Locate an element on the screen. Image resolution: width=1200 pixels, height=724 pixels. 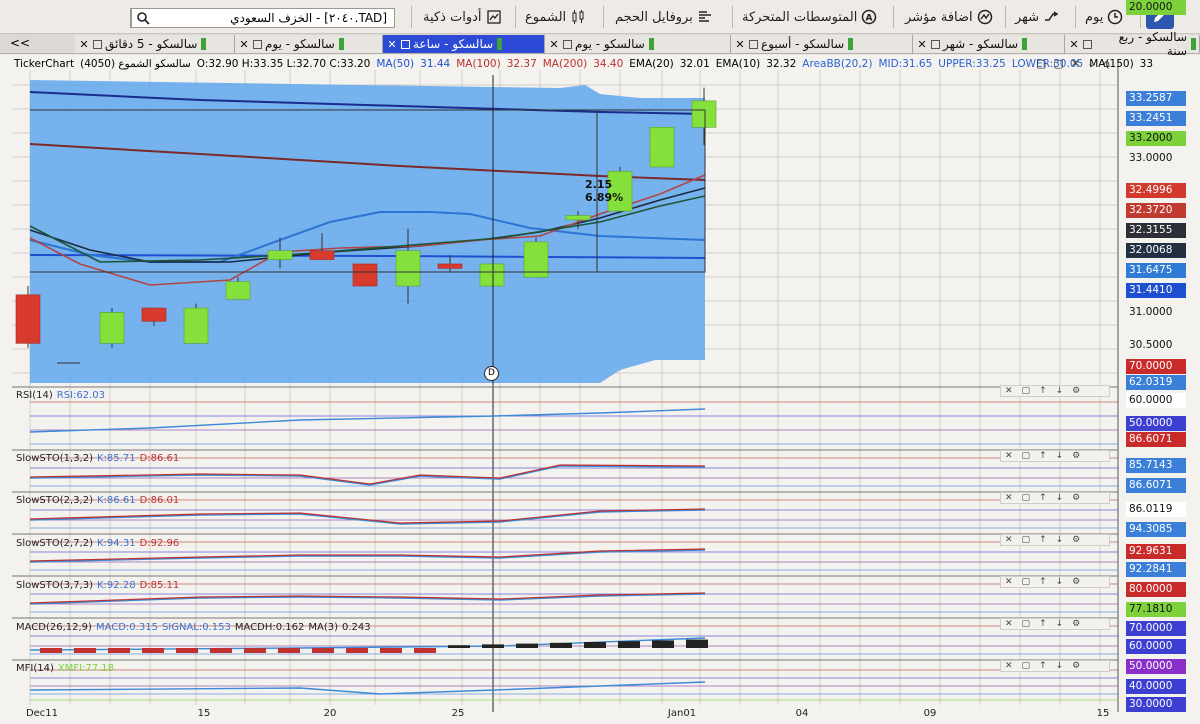
measure-percent: 6.89% is located at coordinates (604, 197).